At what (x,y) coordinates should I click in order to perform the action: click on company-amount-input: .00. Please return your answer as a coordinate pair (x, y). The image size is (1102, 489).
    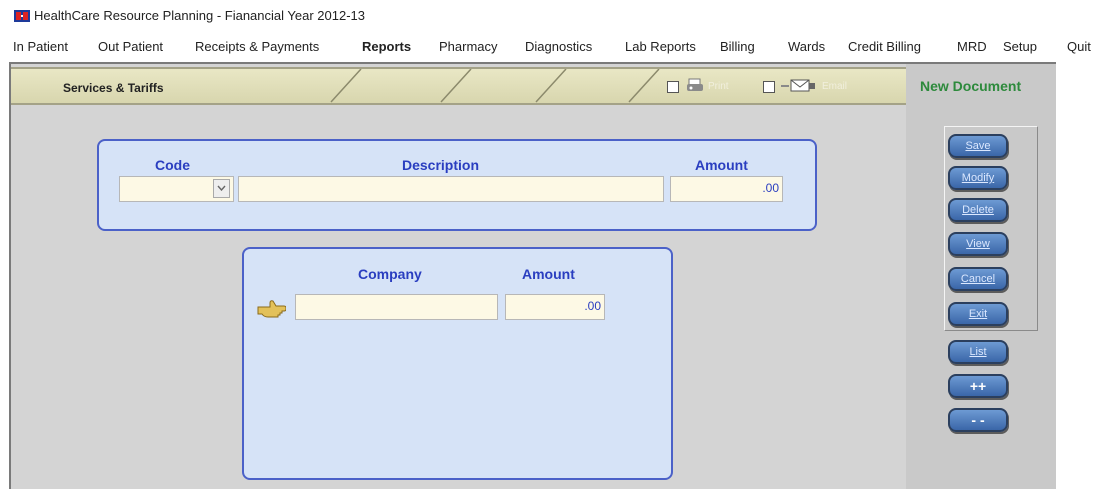
    Looking at the image, I should click on (555, 307).